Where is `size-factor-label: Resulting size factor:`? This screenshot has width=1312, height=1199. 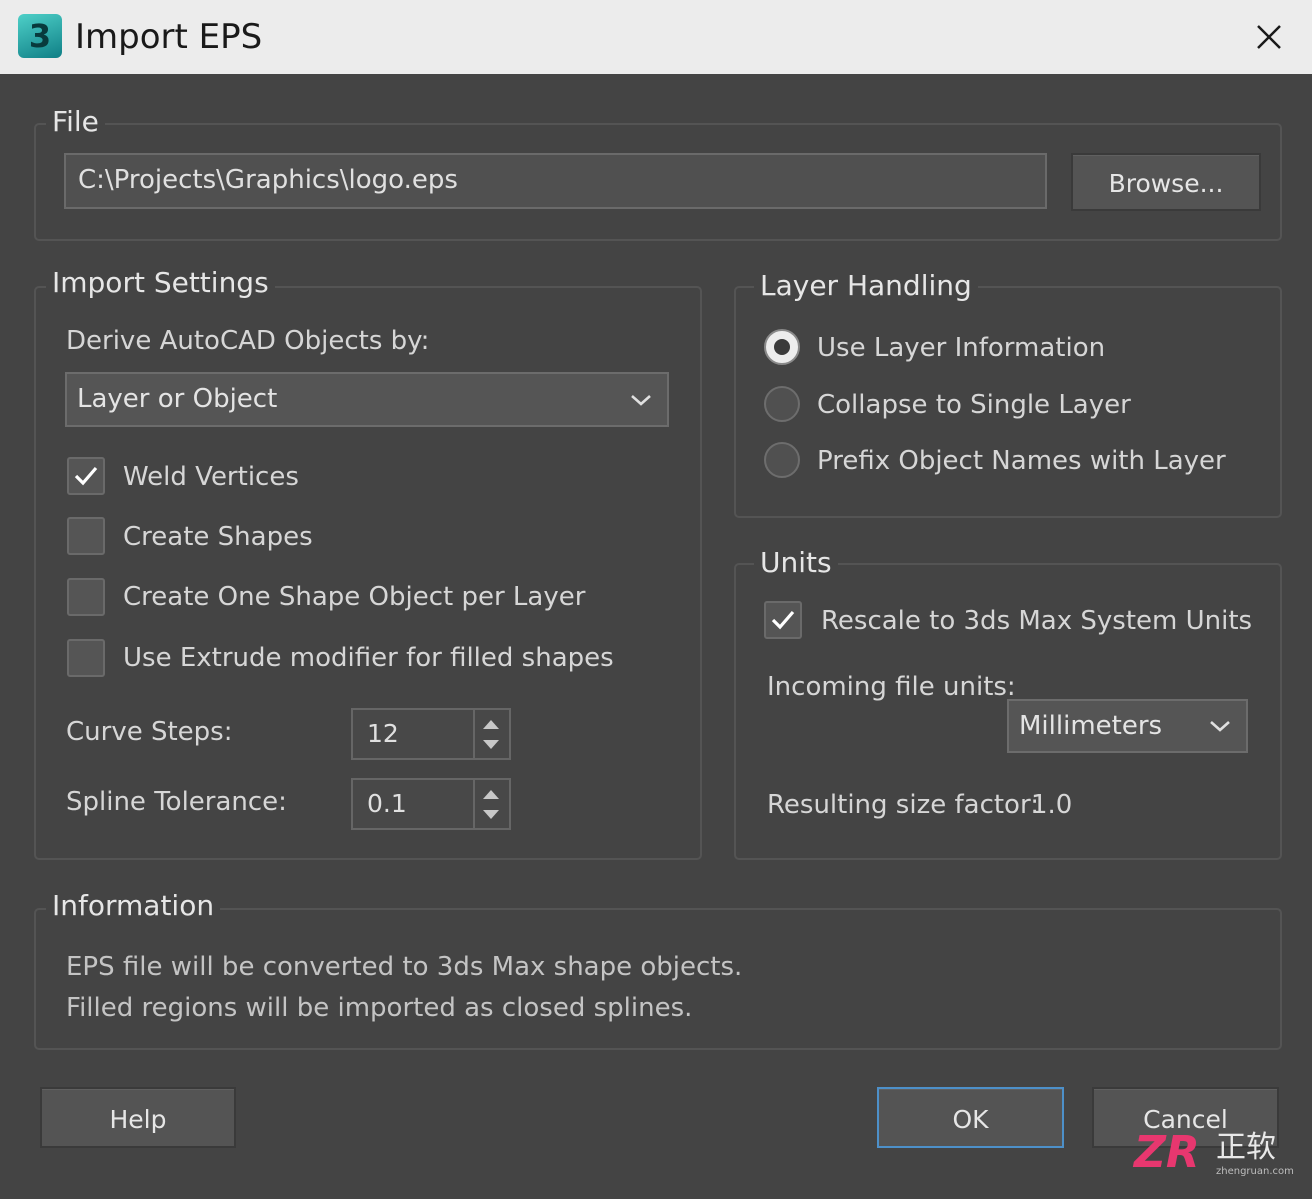 size-factor-label: Resulting size factor: is located at coordinates (903, 805).